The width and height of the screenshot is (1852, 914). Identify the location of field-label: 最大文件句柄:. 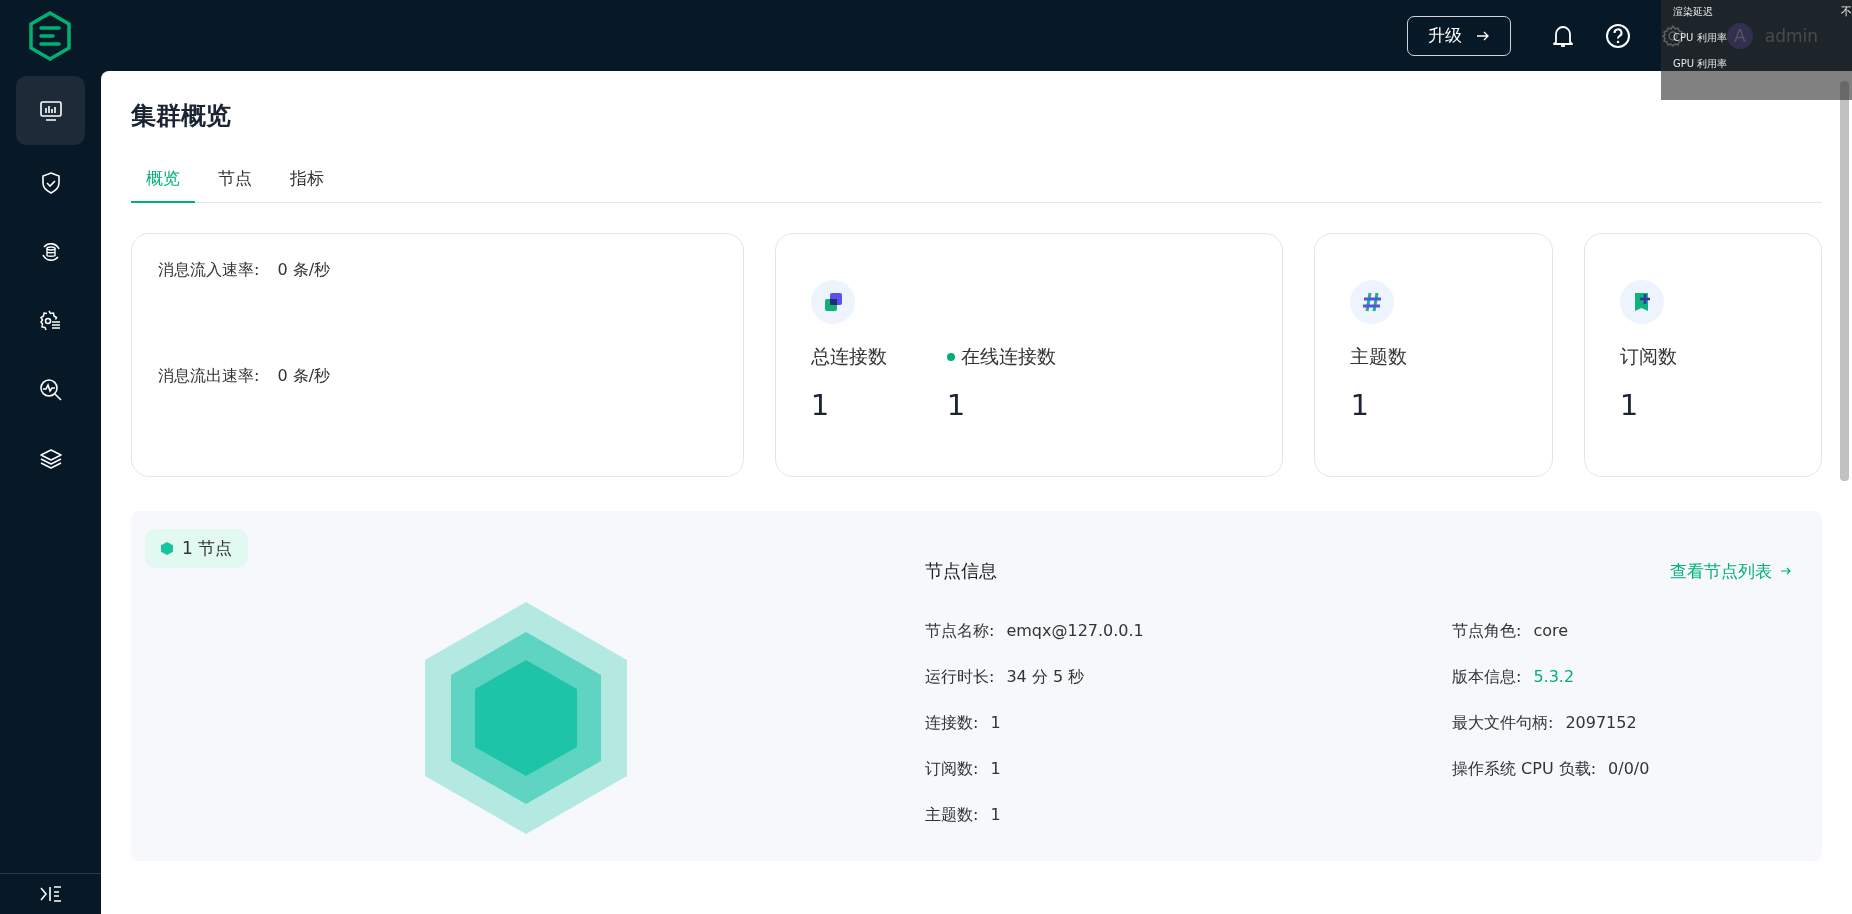
(1503, 723).